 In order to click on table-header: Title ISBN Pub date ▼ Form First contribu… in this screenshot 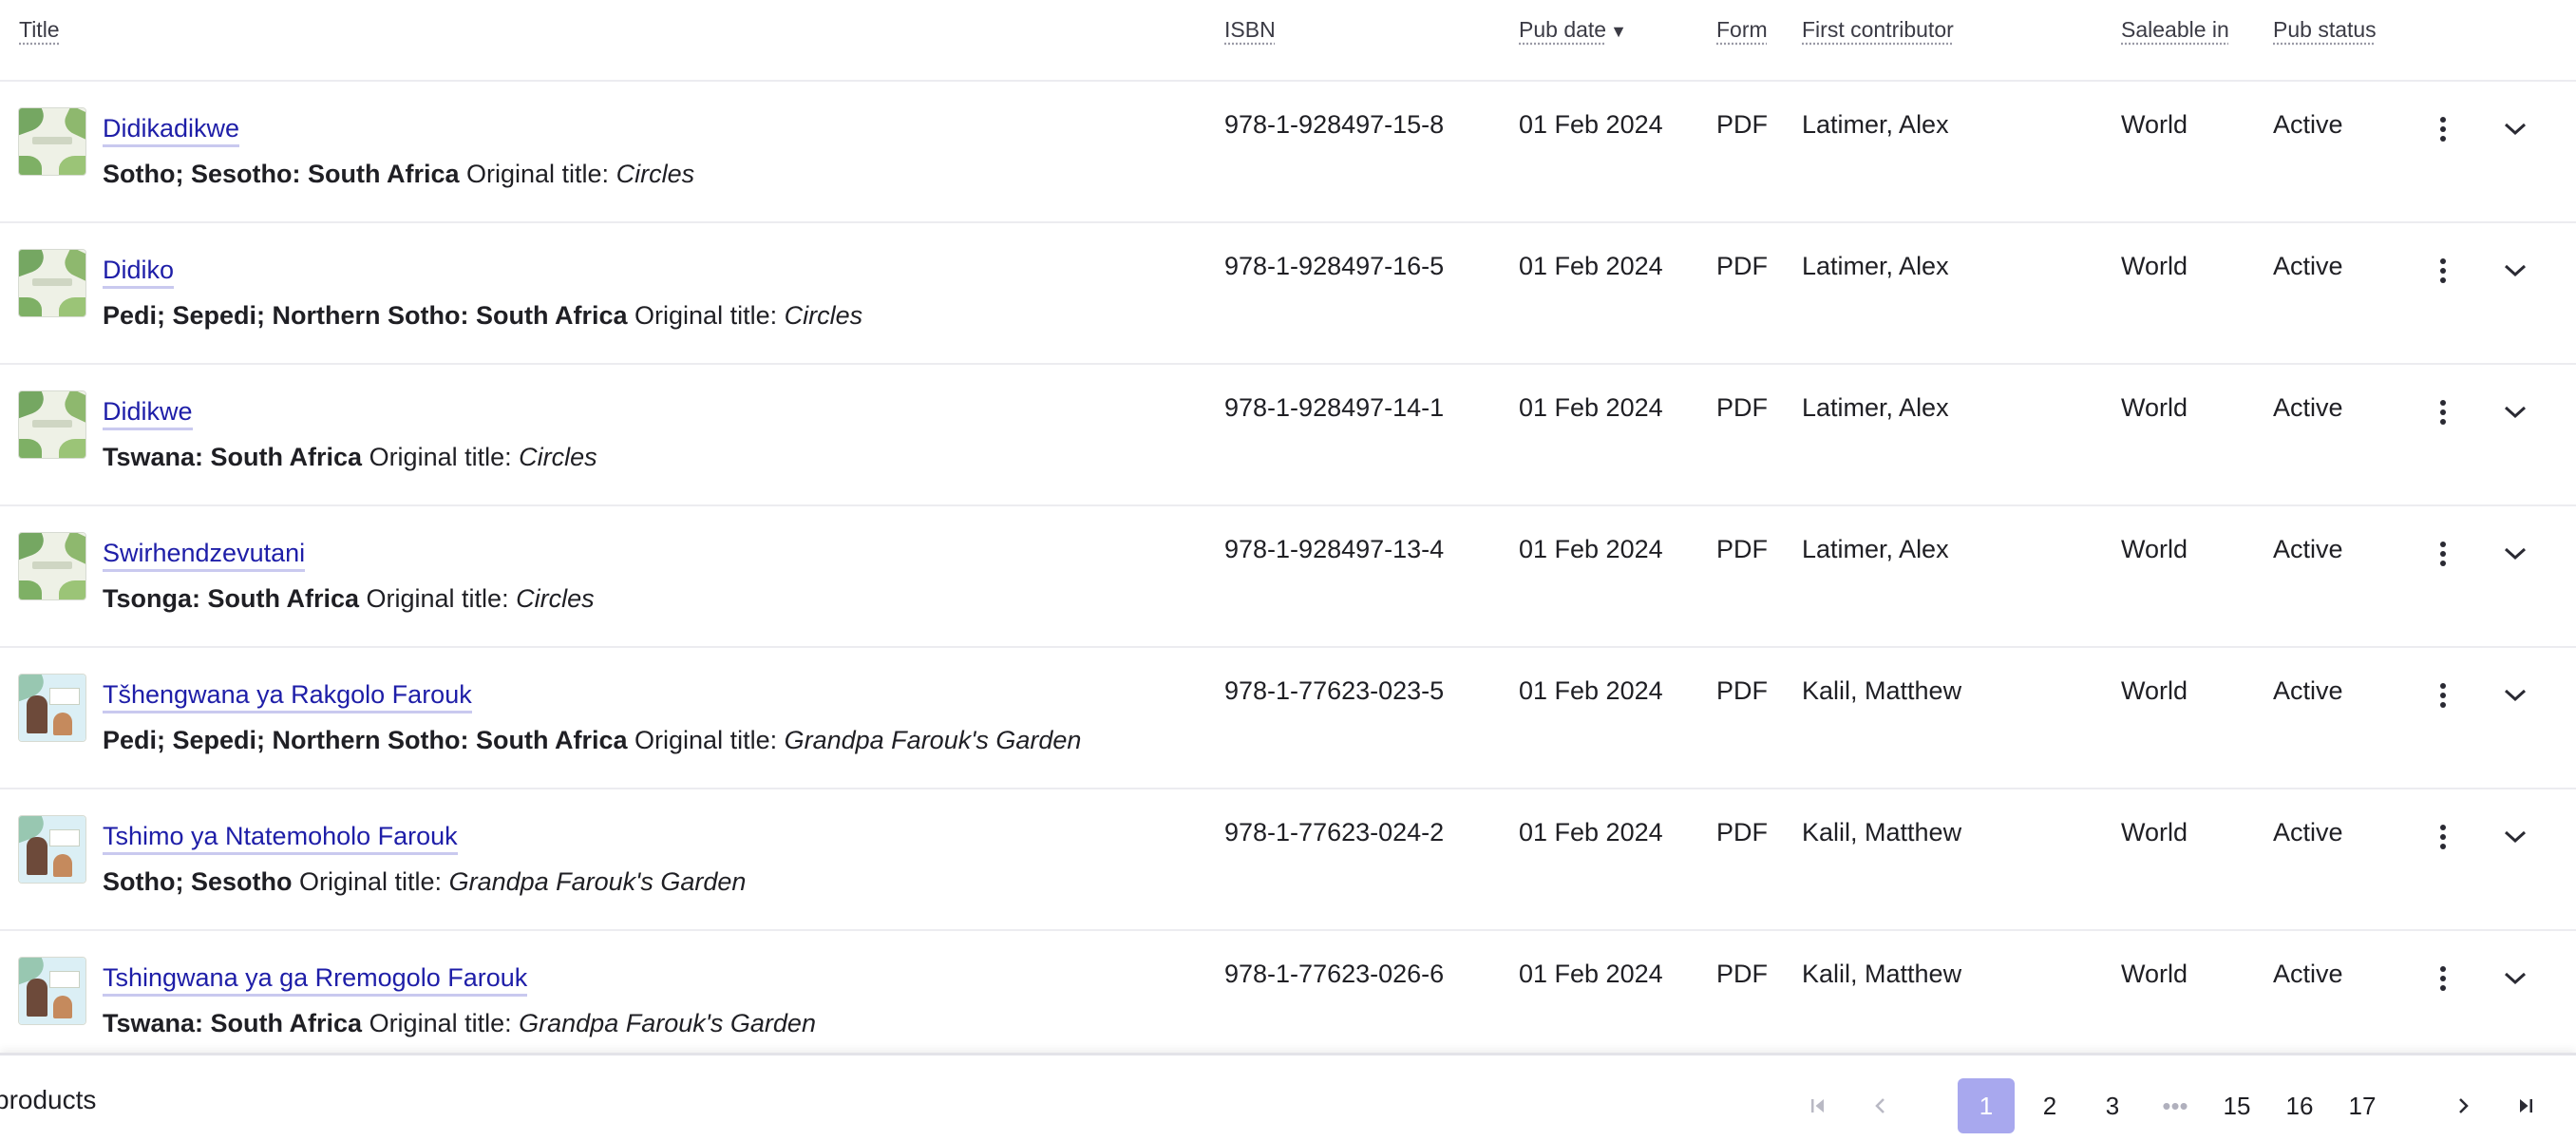, I will do `click(1288, 41)`.